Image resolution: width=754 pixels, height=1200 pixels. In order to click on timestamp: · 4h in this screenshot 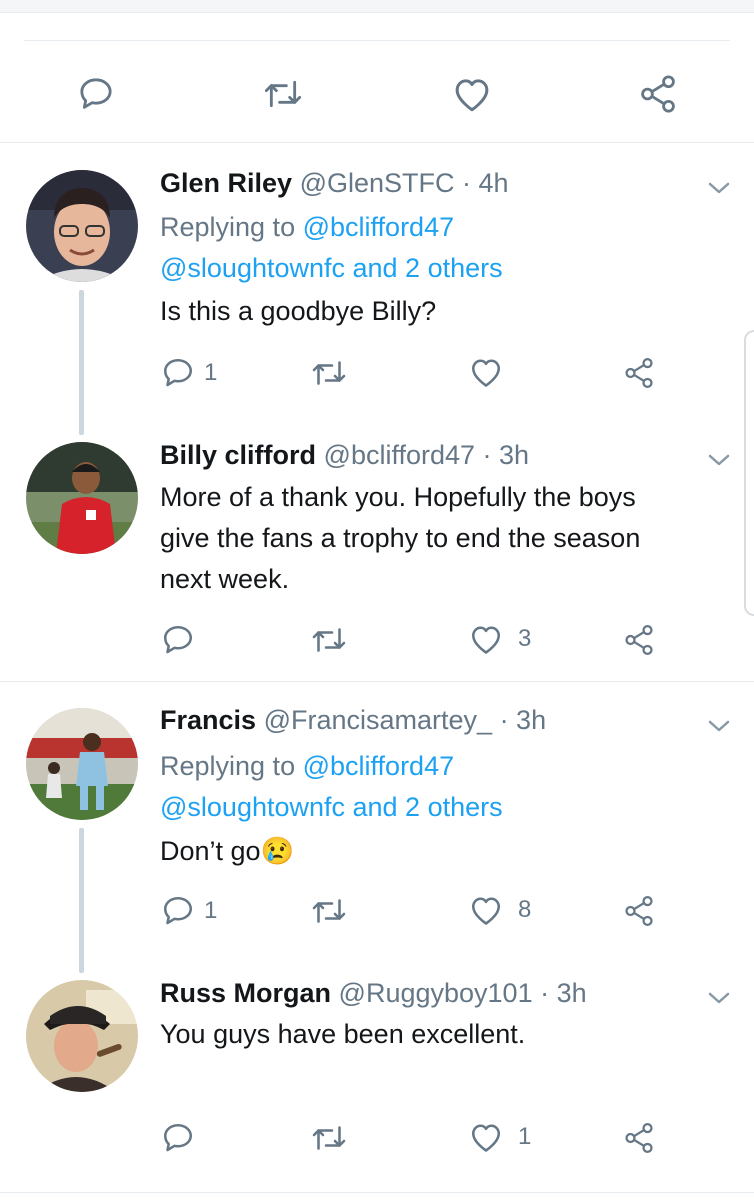, I will do `click(485, 183)`.